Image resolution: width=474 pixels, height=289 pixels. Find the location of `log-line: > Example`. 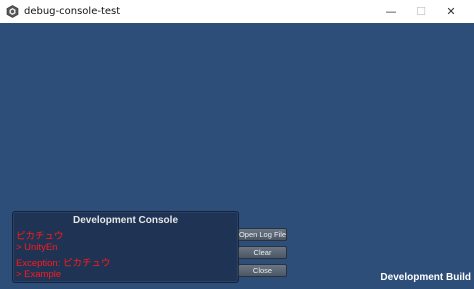

log-line: > Example is located at coordinates (39, 274).